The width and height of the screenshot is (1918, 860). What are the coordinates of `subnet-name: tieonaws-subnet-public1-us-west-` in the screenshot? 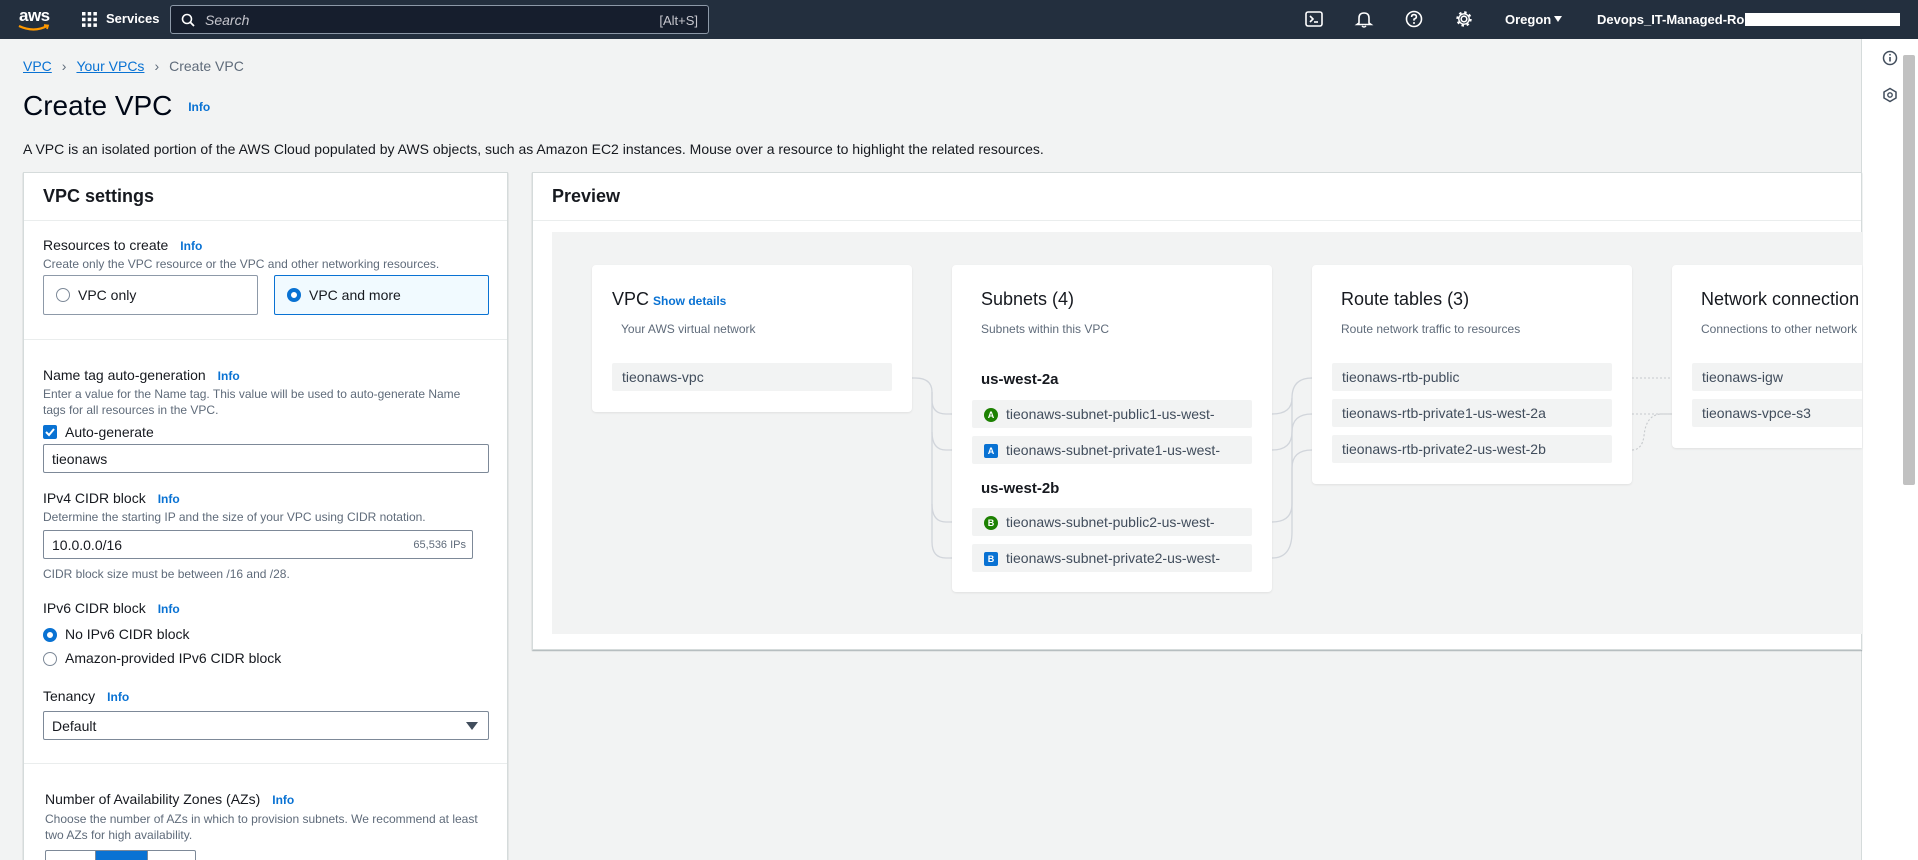 It's located at (1110, 414).